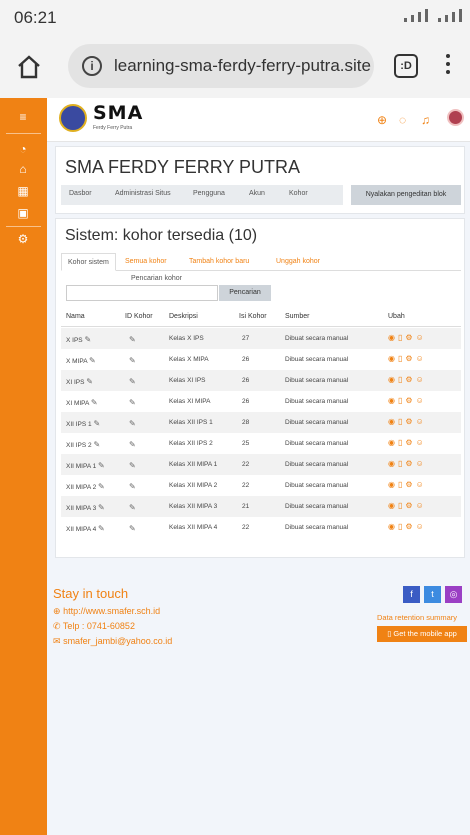  I want to click on dashboard-icon: ◔, so click(23, 149).